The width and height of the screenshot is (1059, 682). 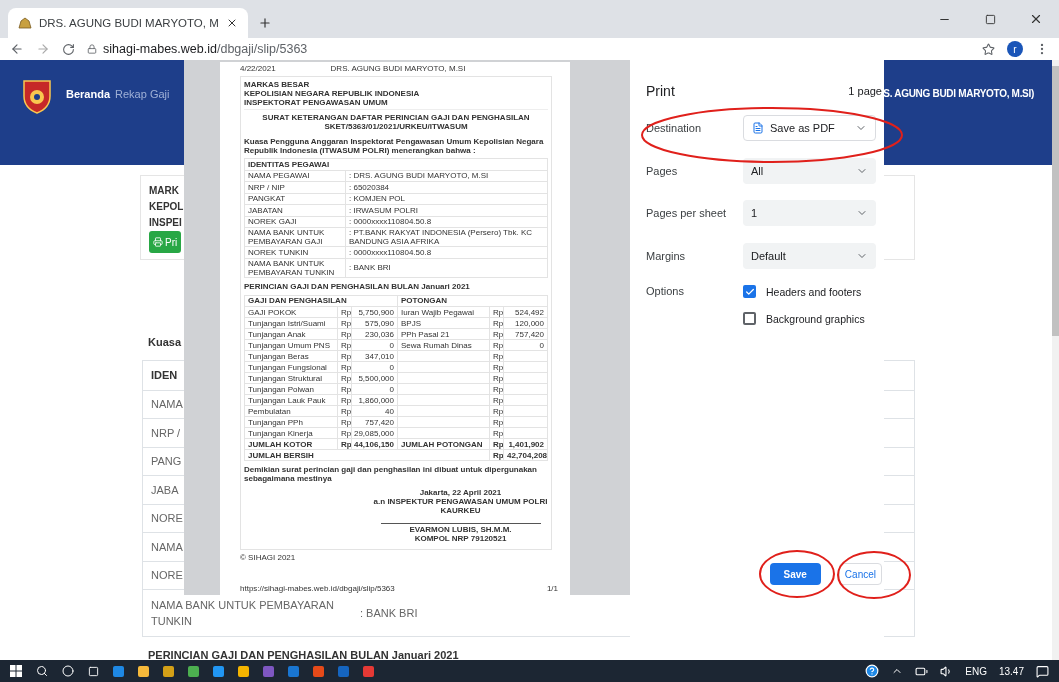 I want to click on table-cell-text: NAMA BANK UNTUK PEMBAYARAN TUNKIN, so click(x=292, y=267).